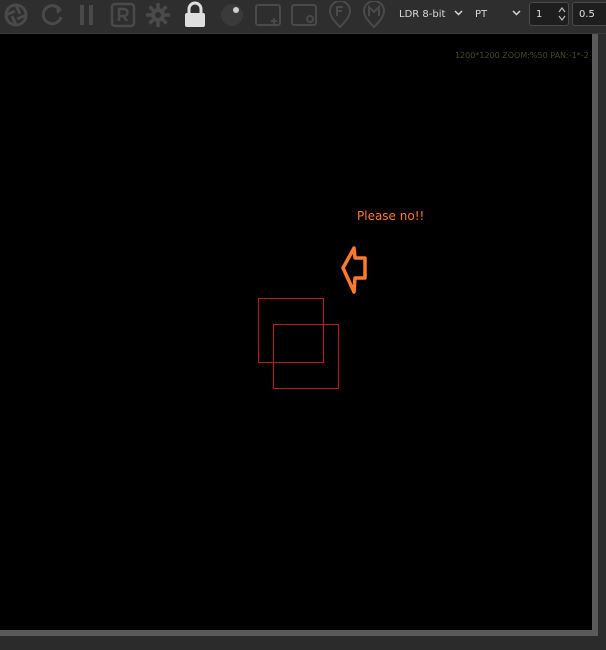 This screenshot has width=606, height=650. I want to click on color-mode-select: LDR 8-bit, so click(433, 14).